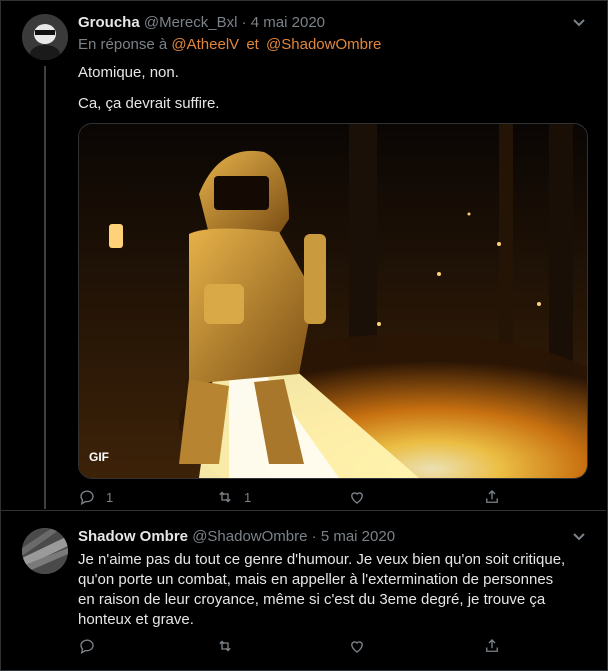 Image resolution: width=608 pixels, height=671 pixels. I want to click on reply-button, so click(87, 646).